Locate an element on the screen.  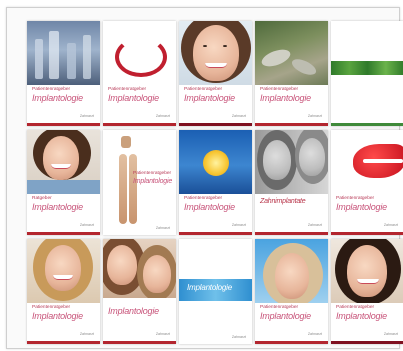
brochure-card-9: Zahnimplantate Zahnarzt is located at coordinates (291, 182).